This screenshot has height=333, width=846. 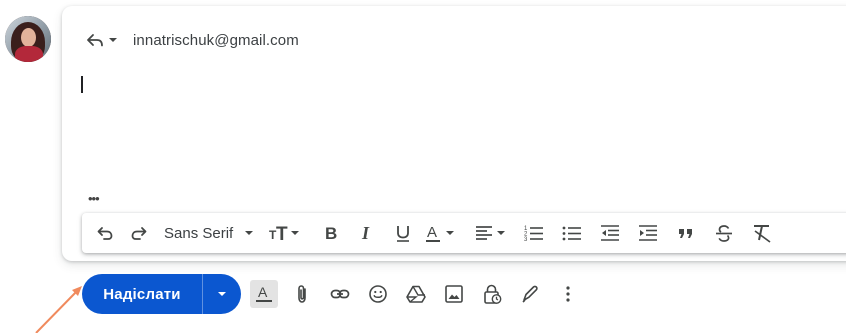 I want to click on annotation-arrow, so click(x=58, y=309).